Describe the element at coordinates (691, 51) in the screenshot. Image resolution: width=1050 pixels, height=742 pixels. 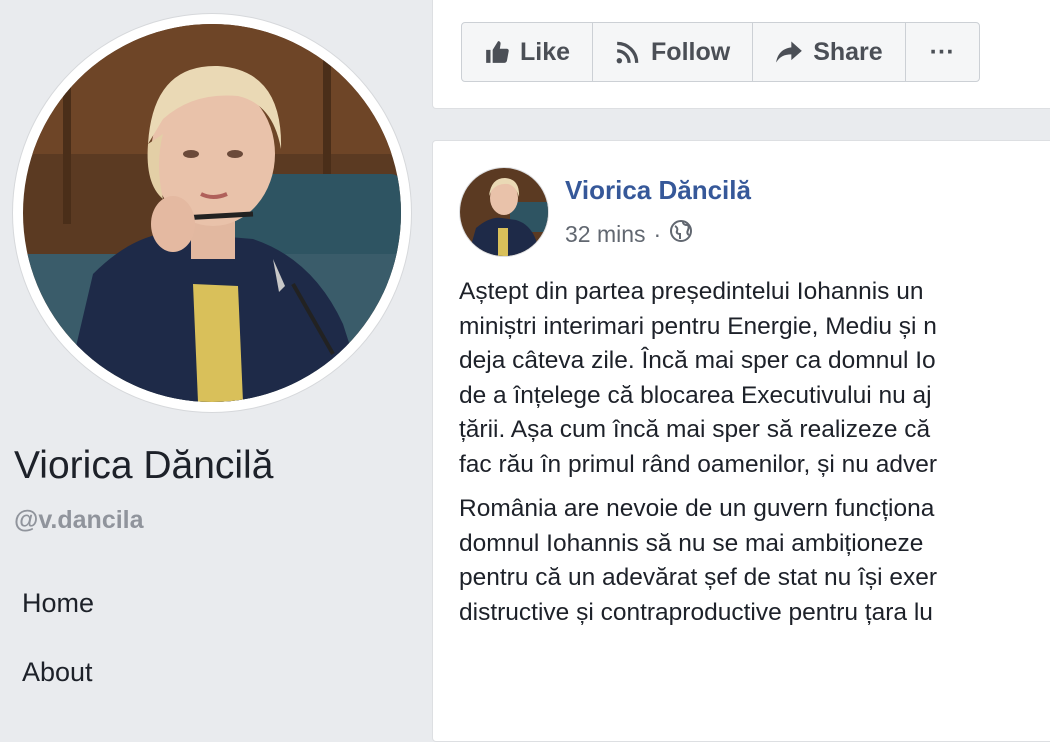
I see `follow-label: Follow` at that location.